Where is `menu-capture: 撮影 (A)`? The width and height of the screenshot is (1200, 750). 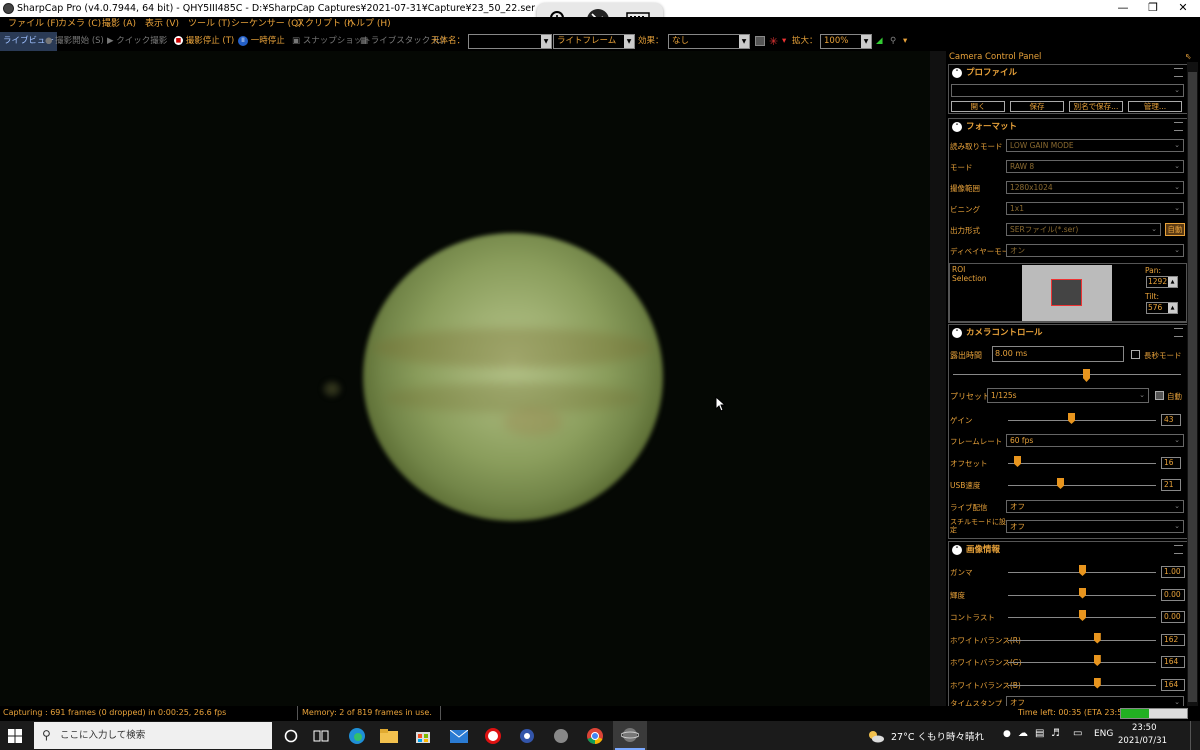 menu-capture: 撮影 (A) is located at coordinates (119, 24).